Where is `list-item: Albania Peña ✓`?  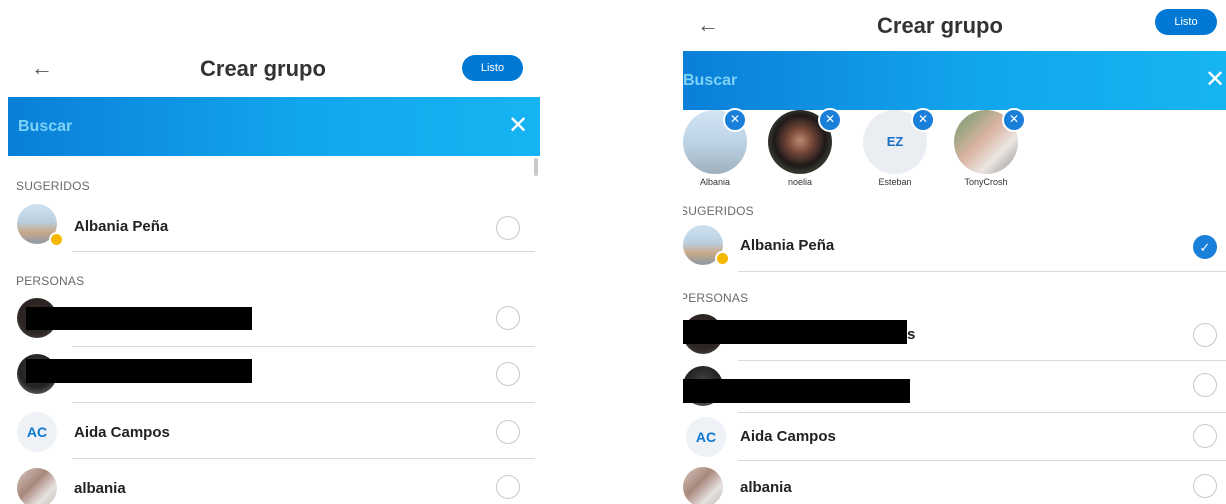 list-item: Albania Peña ✓ is located at coordinates (954, 247).